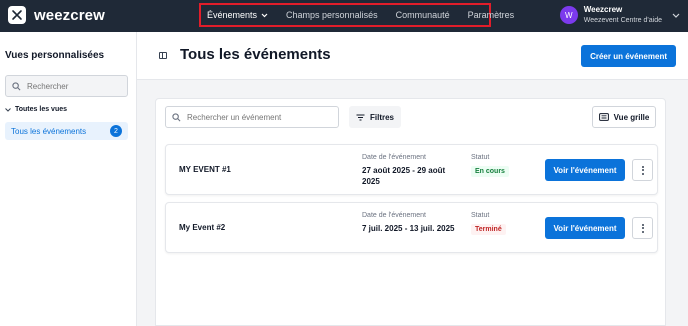 This screenshot has width=688, height=326. What do you see at coordinates (17, 15) in the screenshot?
I see `weezcrew-logo-icon` at bounding box center [17, 15].